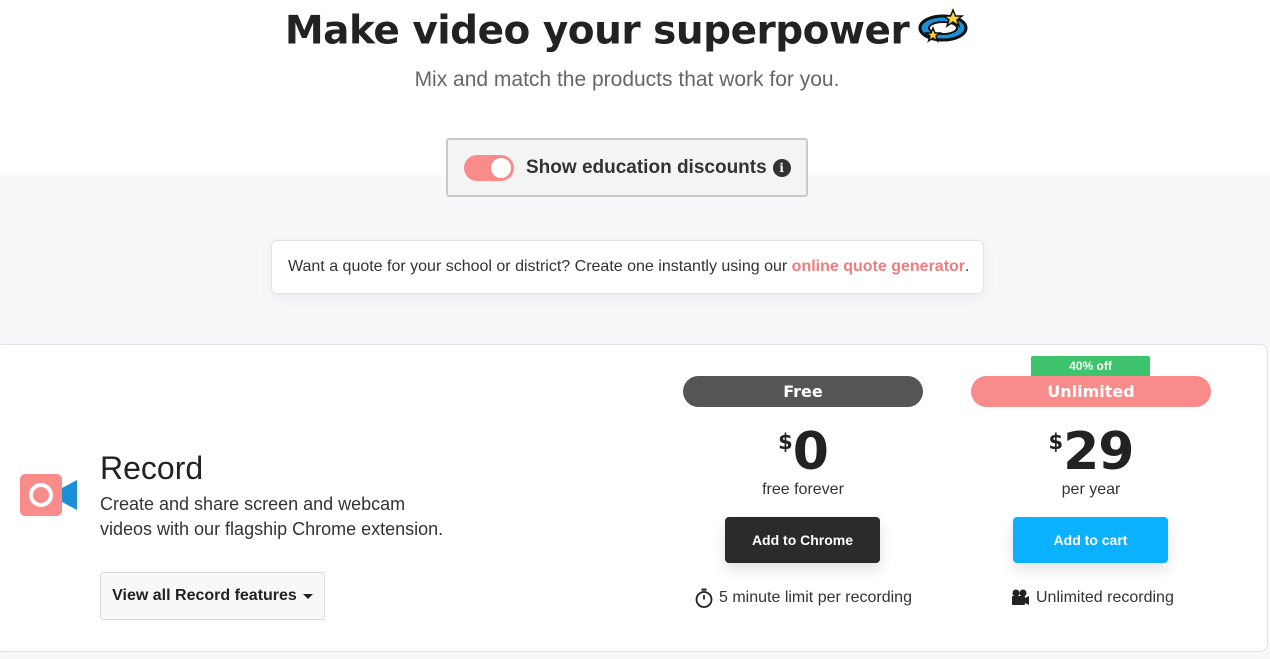 This screenshot has width=1270, height=659. I want to click on price-unlimited: $29, so click(1091, 452).